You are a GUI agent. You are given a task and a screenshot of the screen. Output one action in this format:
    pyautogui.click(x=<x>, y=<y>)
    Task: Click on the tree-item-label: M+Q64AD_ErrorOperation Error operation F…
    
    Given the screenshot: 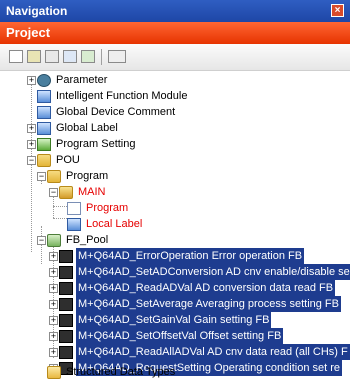 What is the action you would take?
    pyautogui.click(x=190, y=256)
    